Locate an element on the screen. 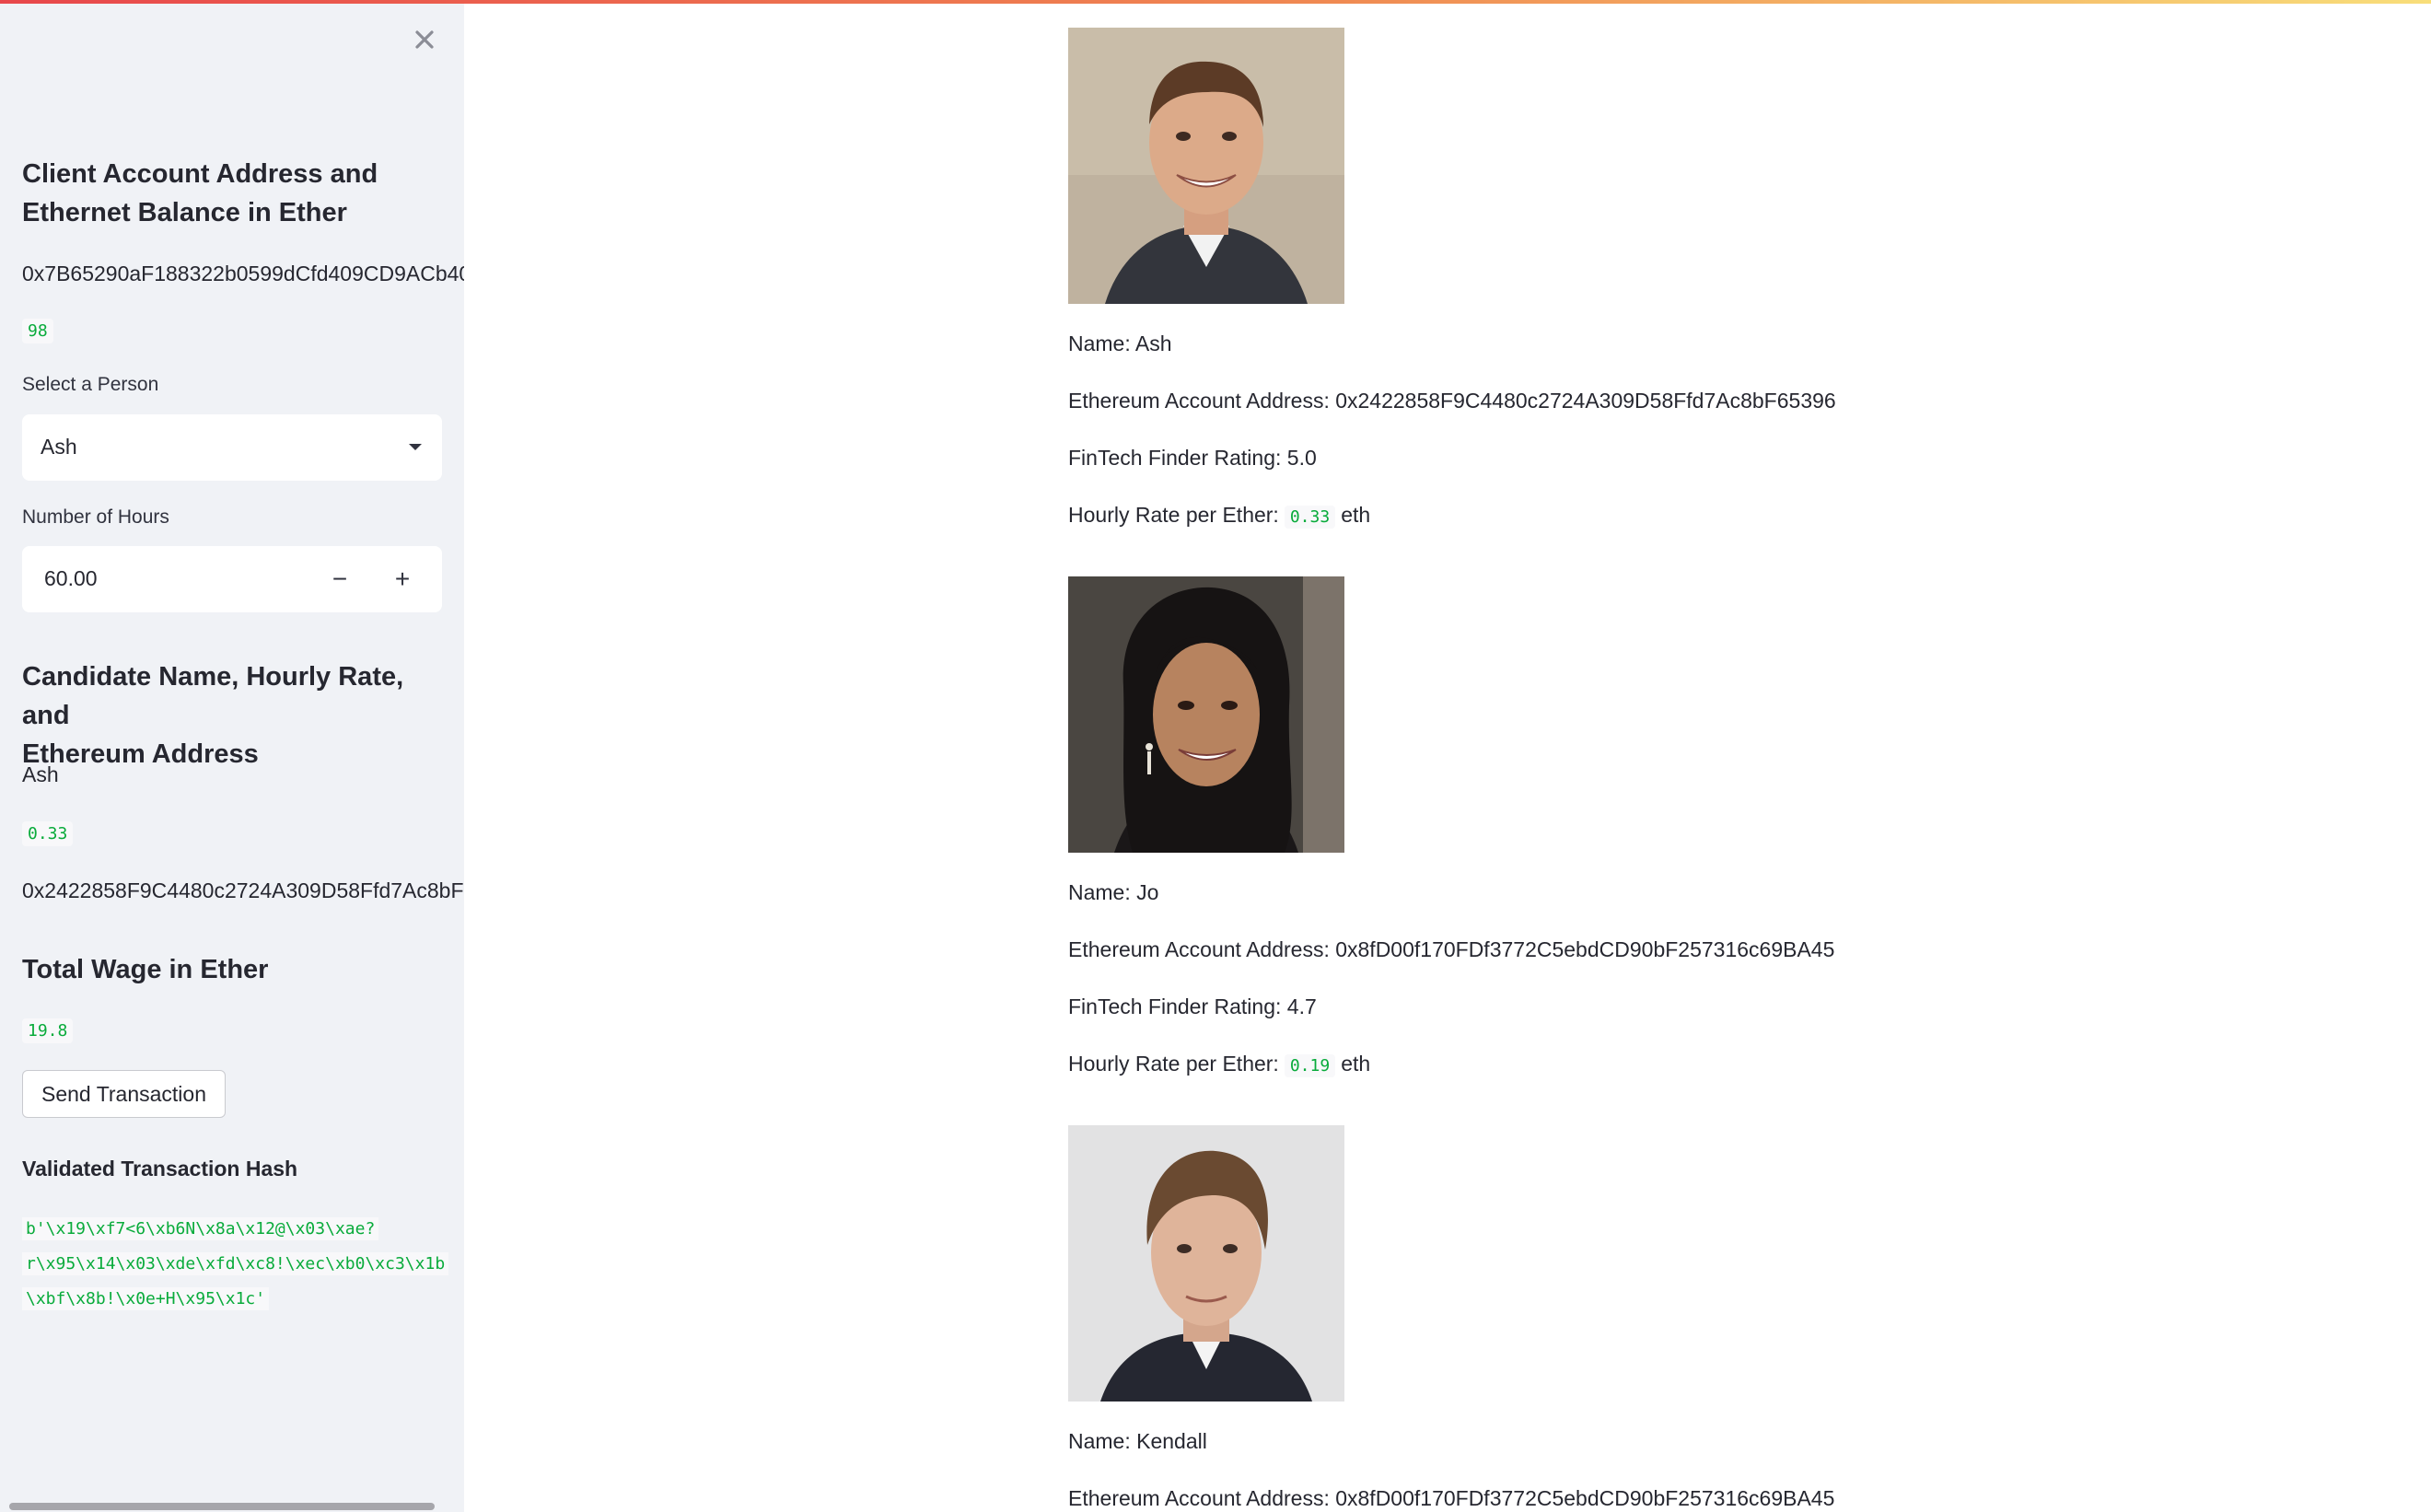 Image resolution: width=2431 pixels, height=1512 pixels. candidate-rating: FinTech Finder Rating: 4.7 is located at coordinates (1192, 1006).